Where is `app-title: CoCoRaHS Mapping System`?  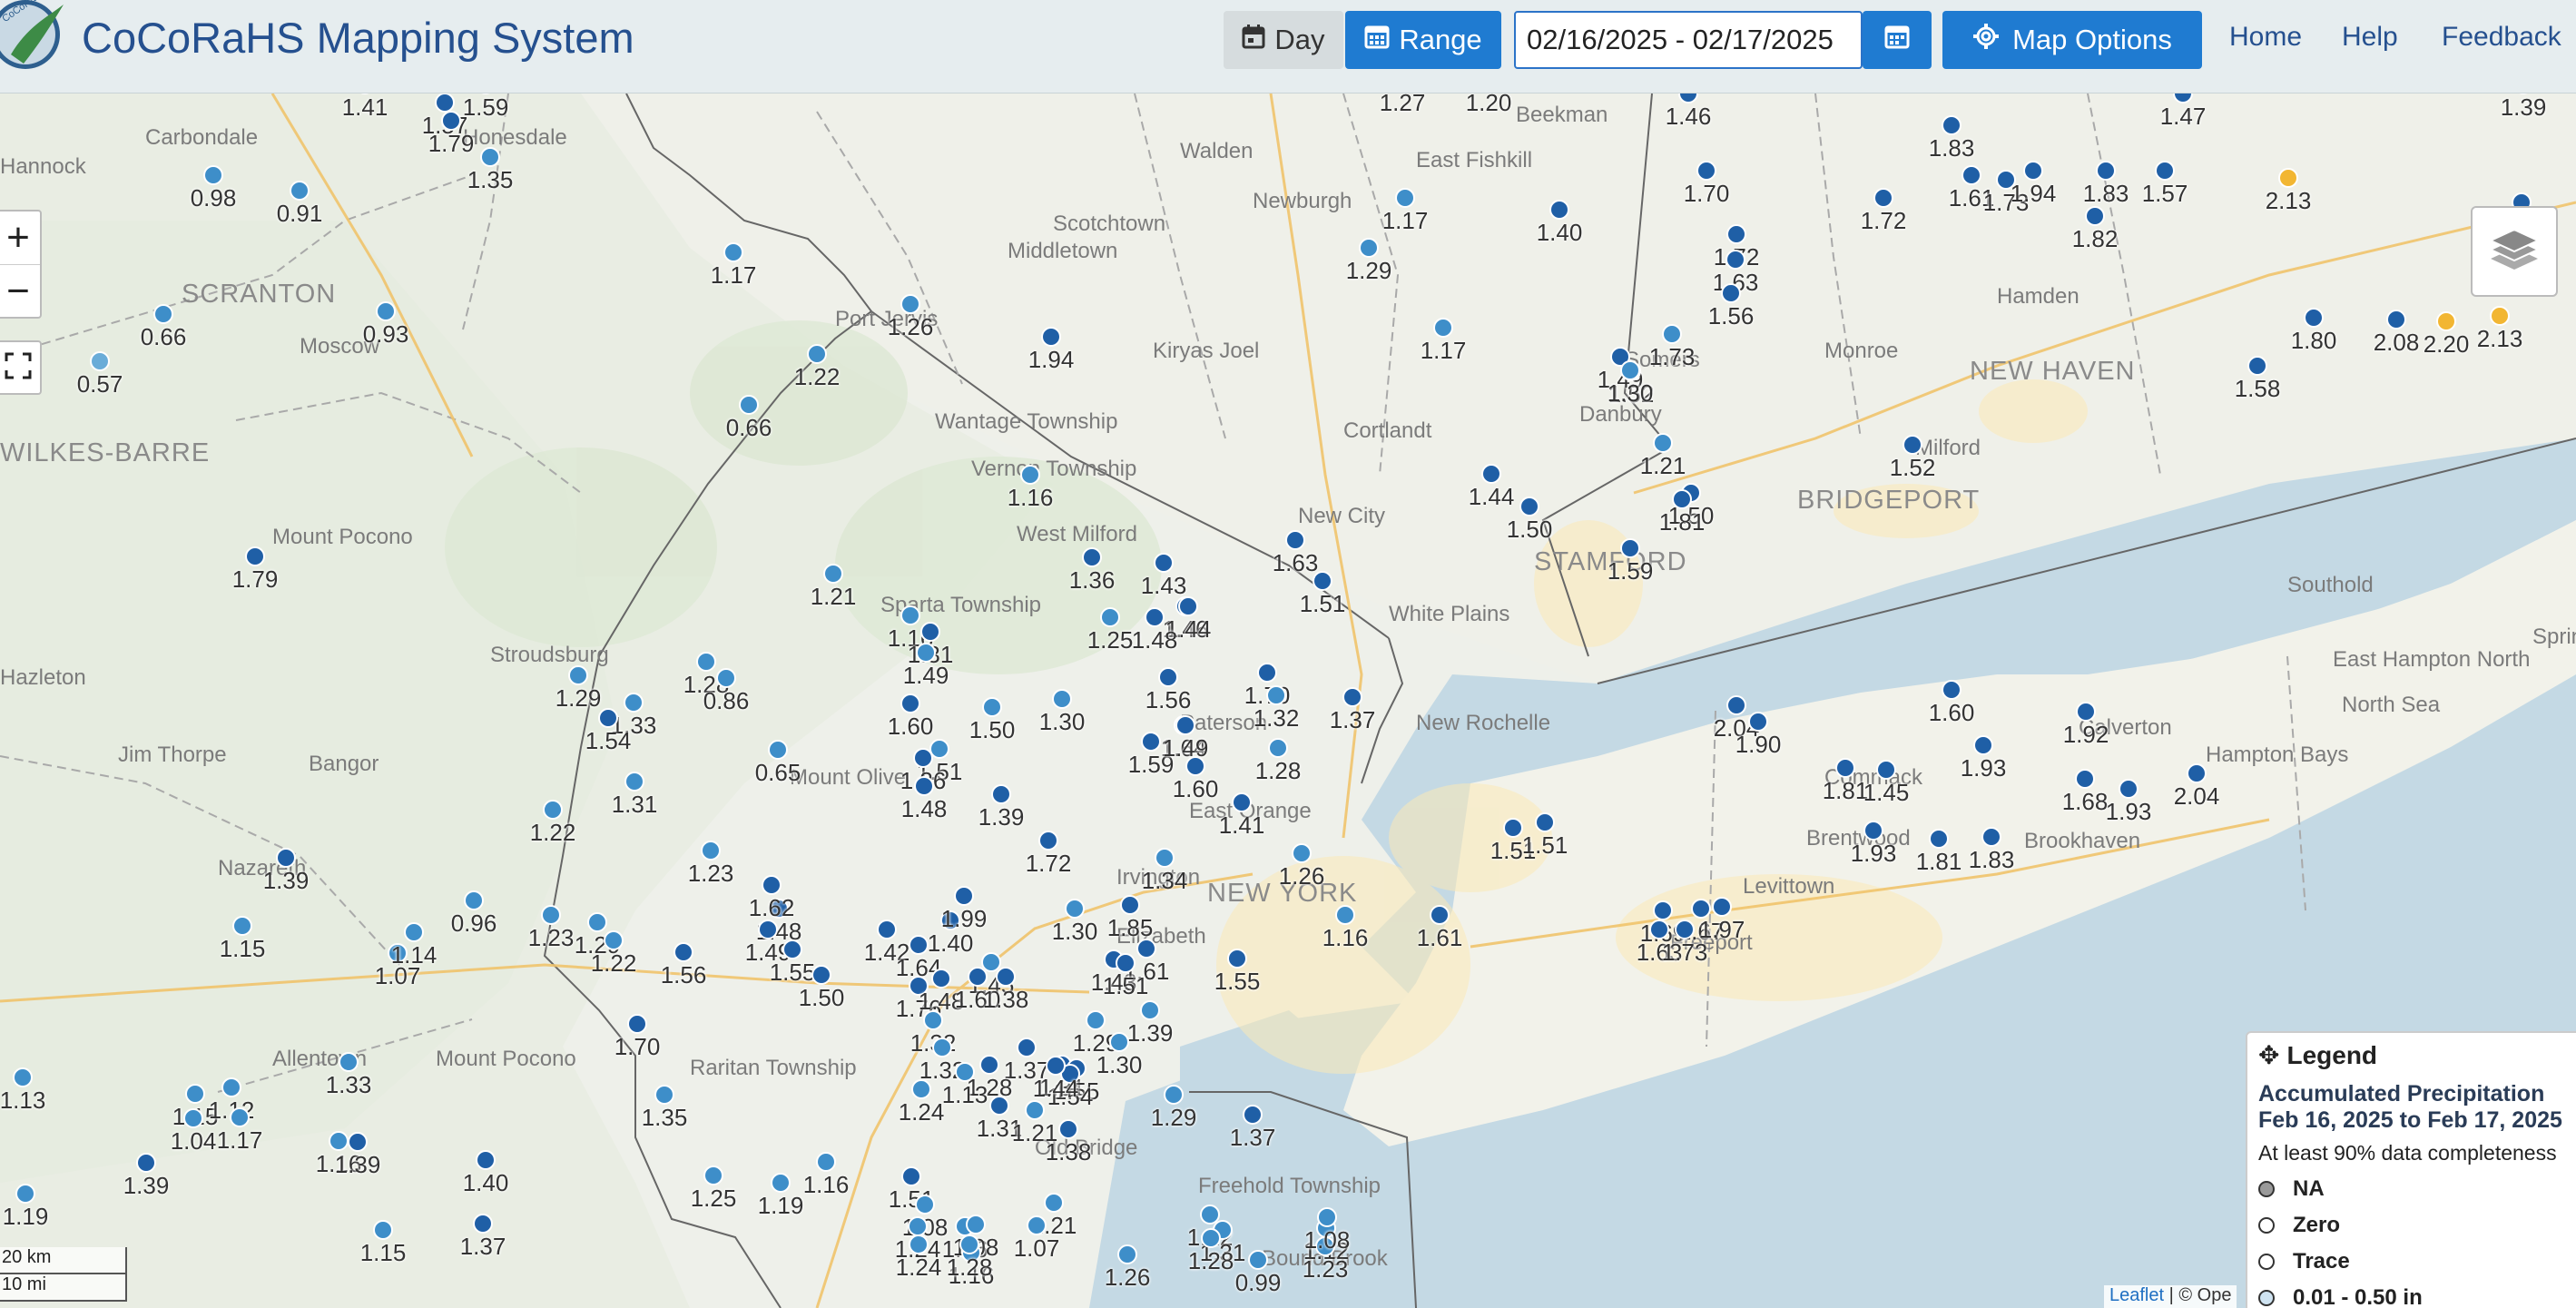 app-title: CoCoRaHS Mapping System is located at coordinates (358, 38).